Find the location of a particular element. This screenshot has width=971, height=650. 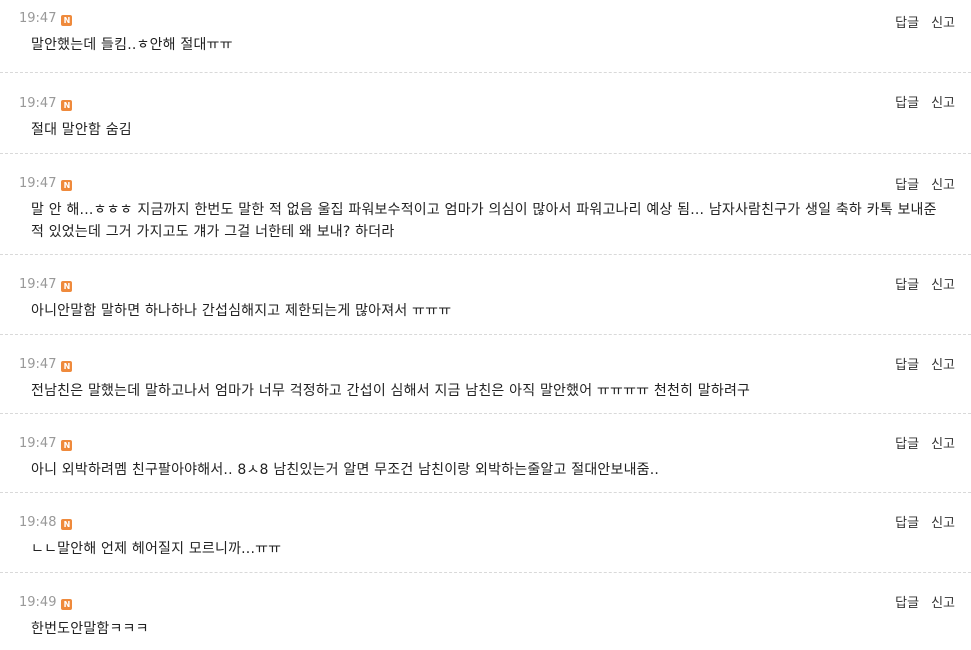

comment-text: 한번도안말함ㅋㅋㅋ is located at coordinates (90, 629).